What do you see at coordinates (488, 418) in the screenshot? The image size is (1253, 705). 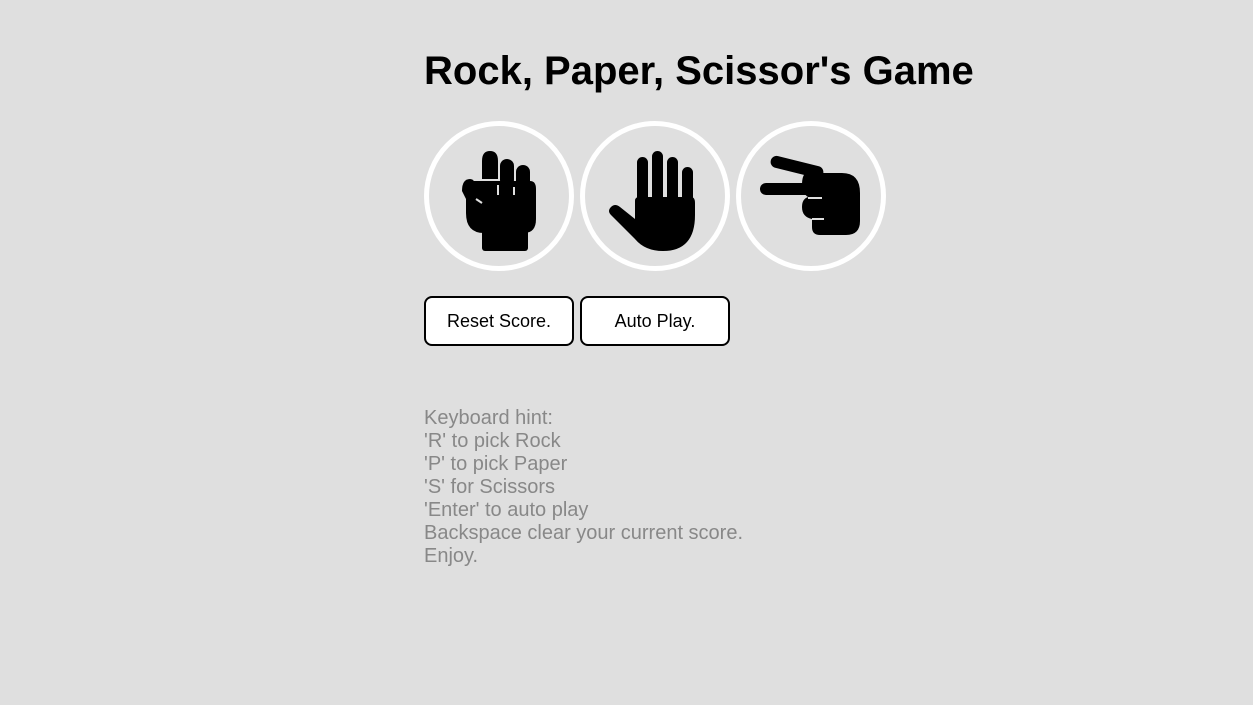 I see `hint-heading: Keyboard hint:` at bounding box center [488, 418].